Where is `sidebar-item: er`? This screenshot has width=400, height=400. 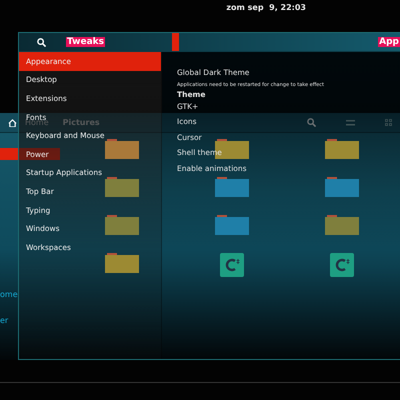 sidebar-item: er is located at coordinates (30, 320).